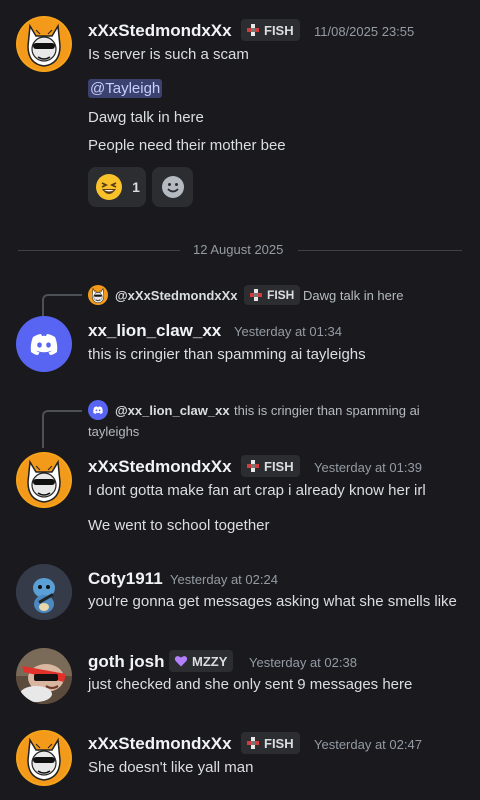 The height and width of the screenshot is (800, 480). What do you see at coordinates (172, 410) in the screenshot?
I see `reply-author: @xx_lion_claw_xx` at bounding box center [172, 410].